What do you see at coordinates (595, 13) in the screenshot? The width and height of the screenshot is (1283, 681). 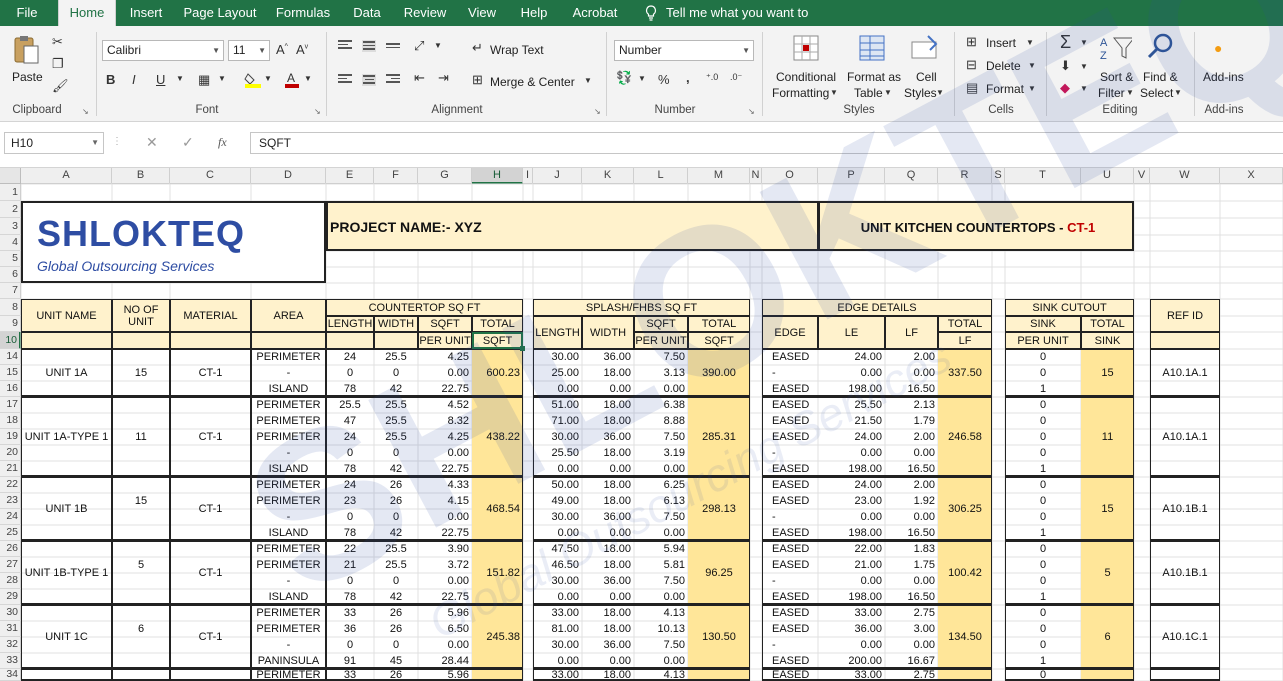 I see `tab-acrobat: Acrobat` at bounding box center [595, 13].